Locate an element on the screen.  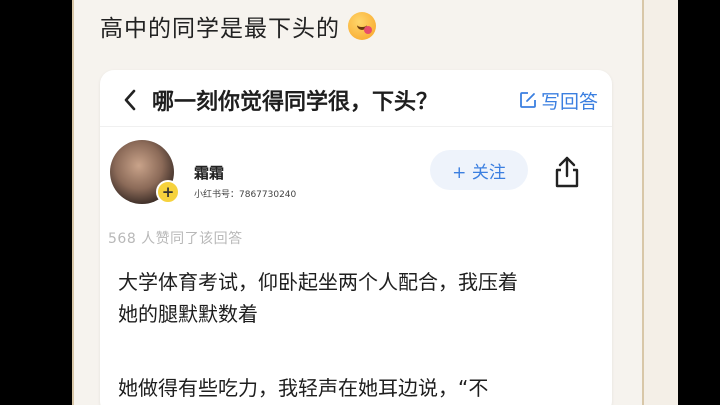
video-letterbox-left is located at coordinates (36, 202).